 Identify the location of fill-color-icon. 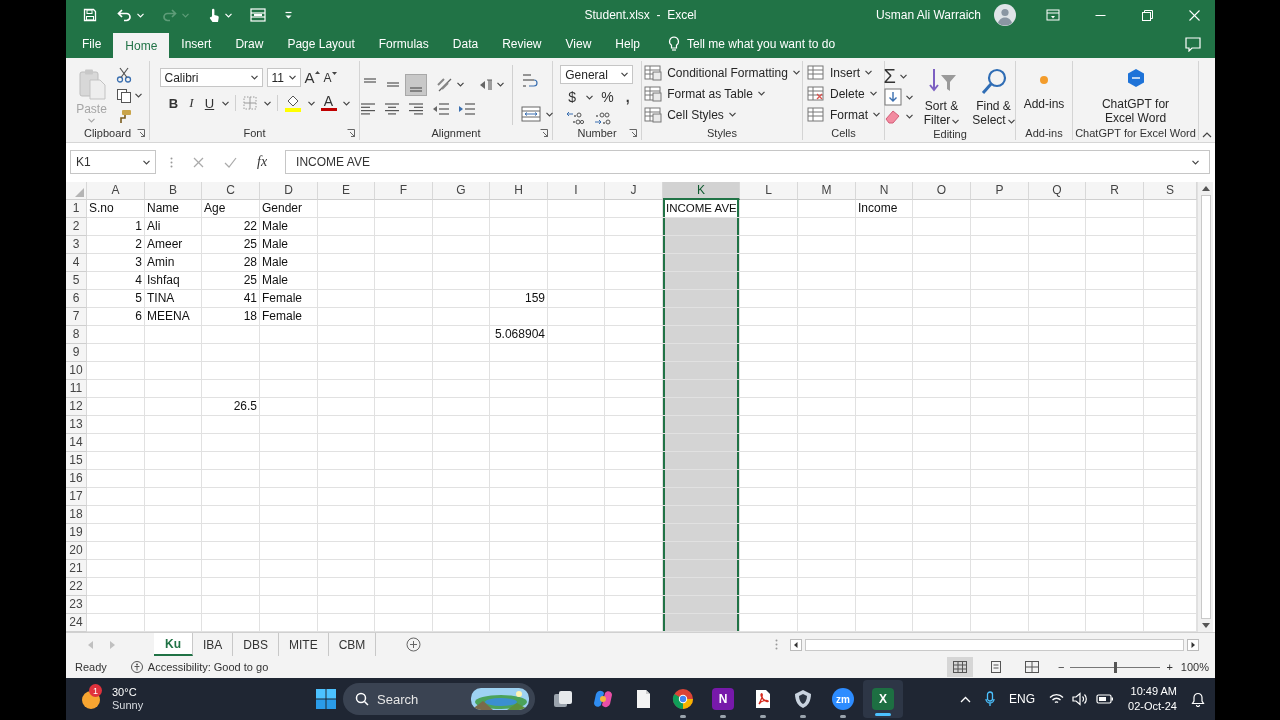
(292, 103).